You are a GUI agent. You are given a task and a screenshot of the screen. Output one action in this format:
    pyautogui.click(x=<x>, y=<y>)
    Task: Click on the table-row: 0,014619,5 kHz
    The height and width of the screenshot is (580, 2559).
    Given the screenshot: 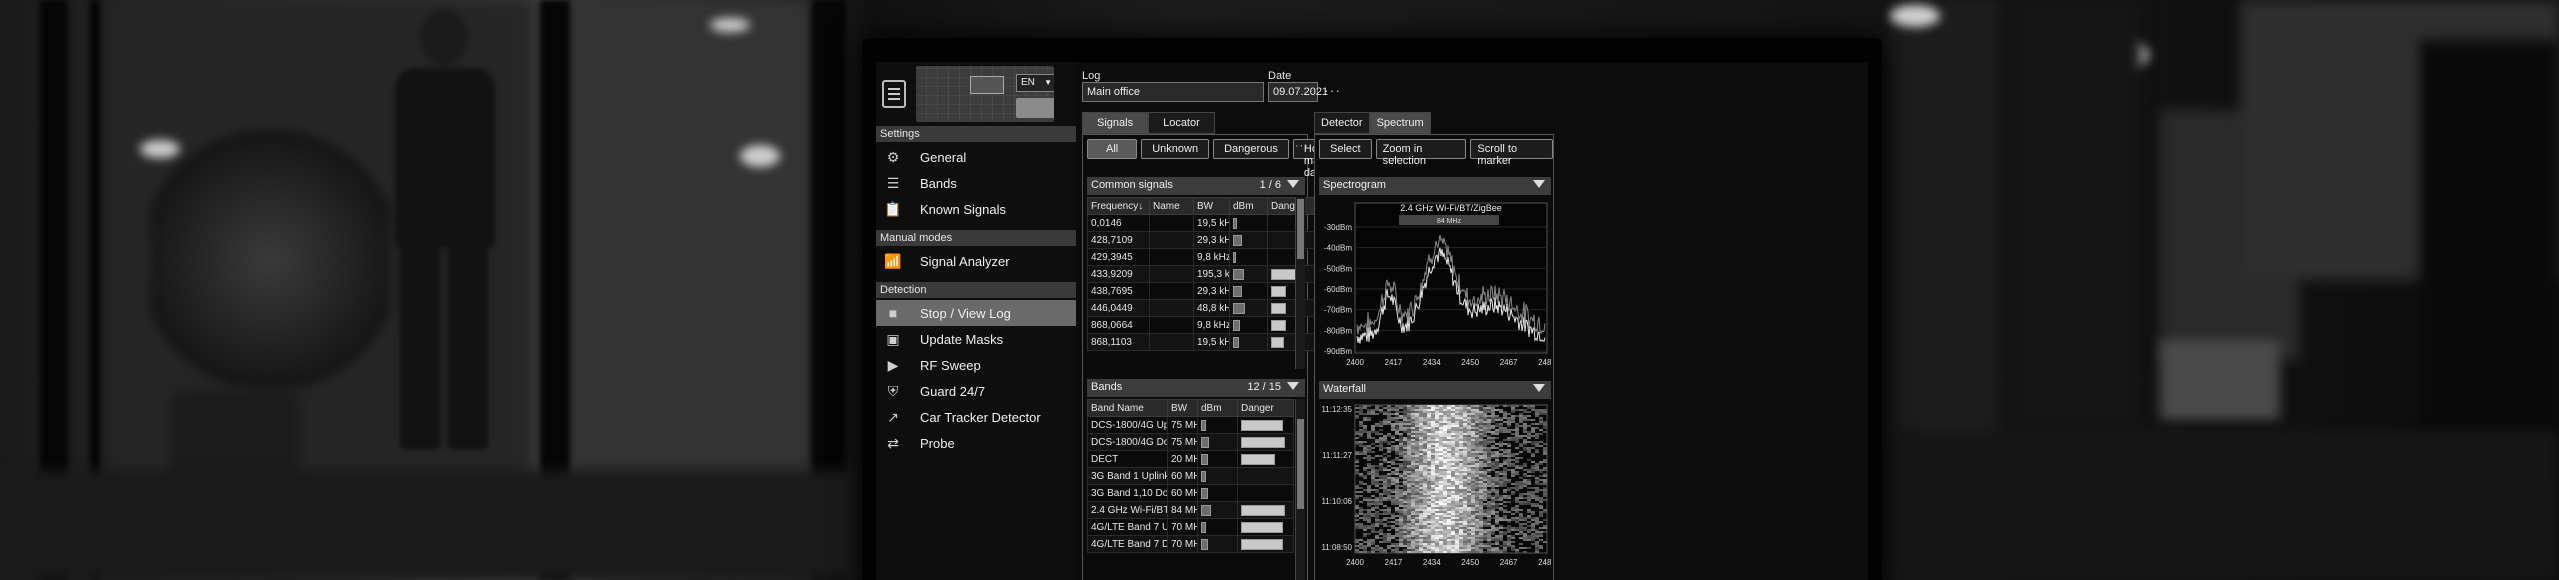 What is the action you would take?
    pyautogui.click(x=1206, y=223)
    